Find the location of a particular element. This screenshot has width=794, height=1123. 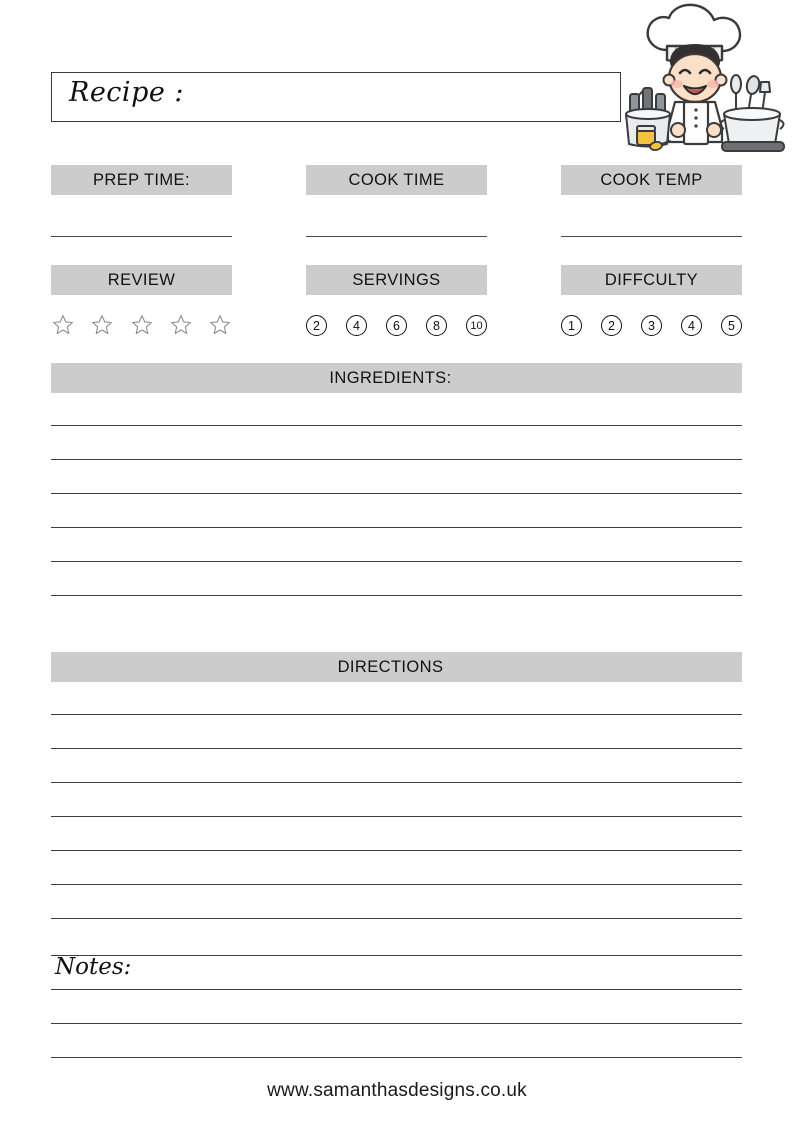

difficulty-option-1: 1 is located at coordinates (571, 325).